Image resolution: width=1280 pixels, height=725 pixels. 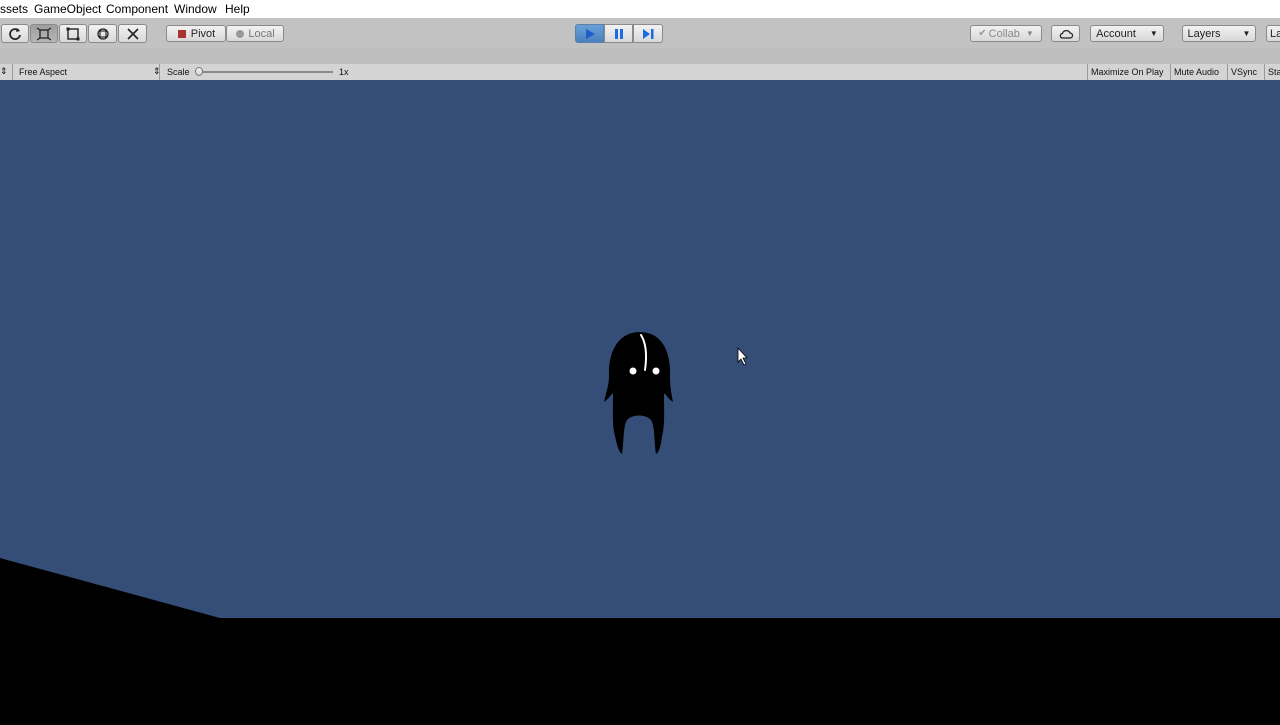 I want to click on maximize-label: Maximize On Play, so click(x=1127, y=72).